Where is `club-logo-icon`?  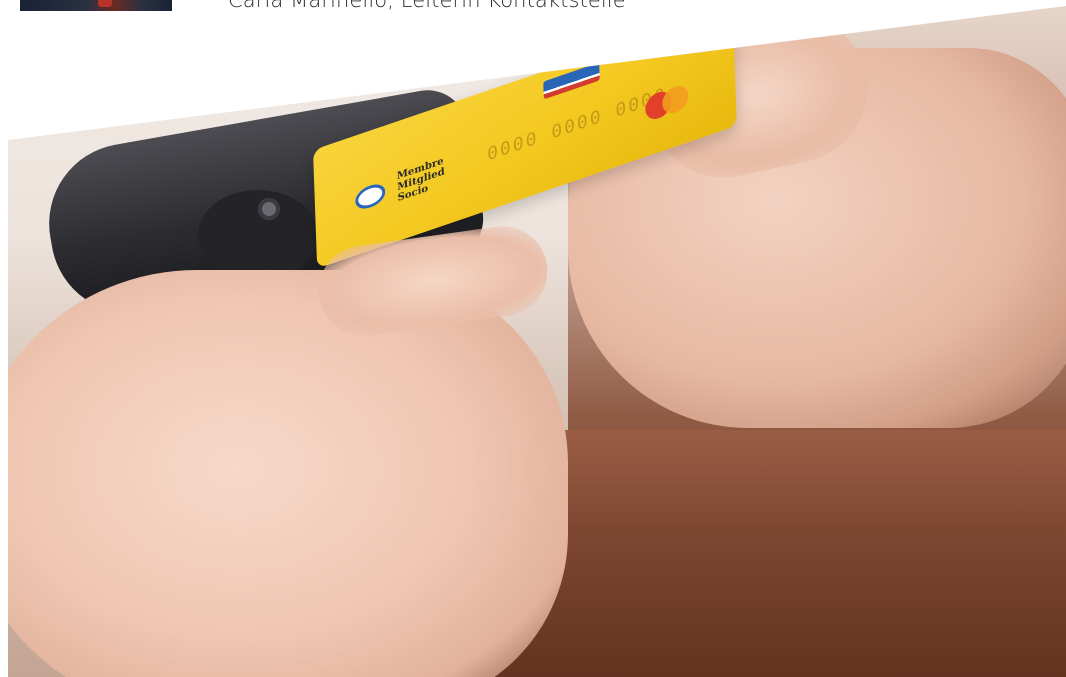
club-logo-icon is located at coordinates (370, 196).